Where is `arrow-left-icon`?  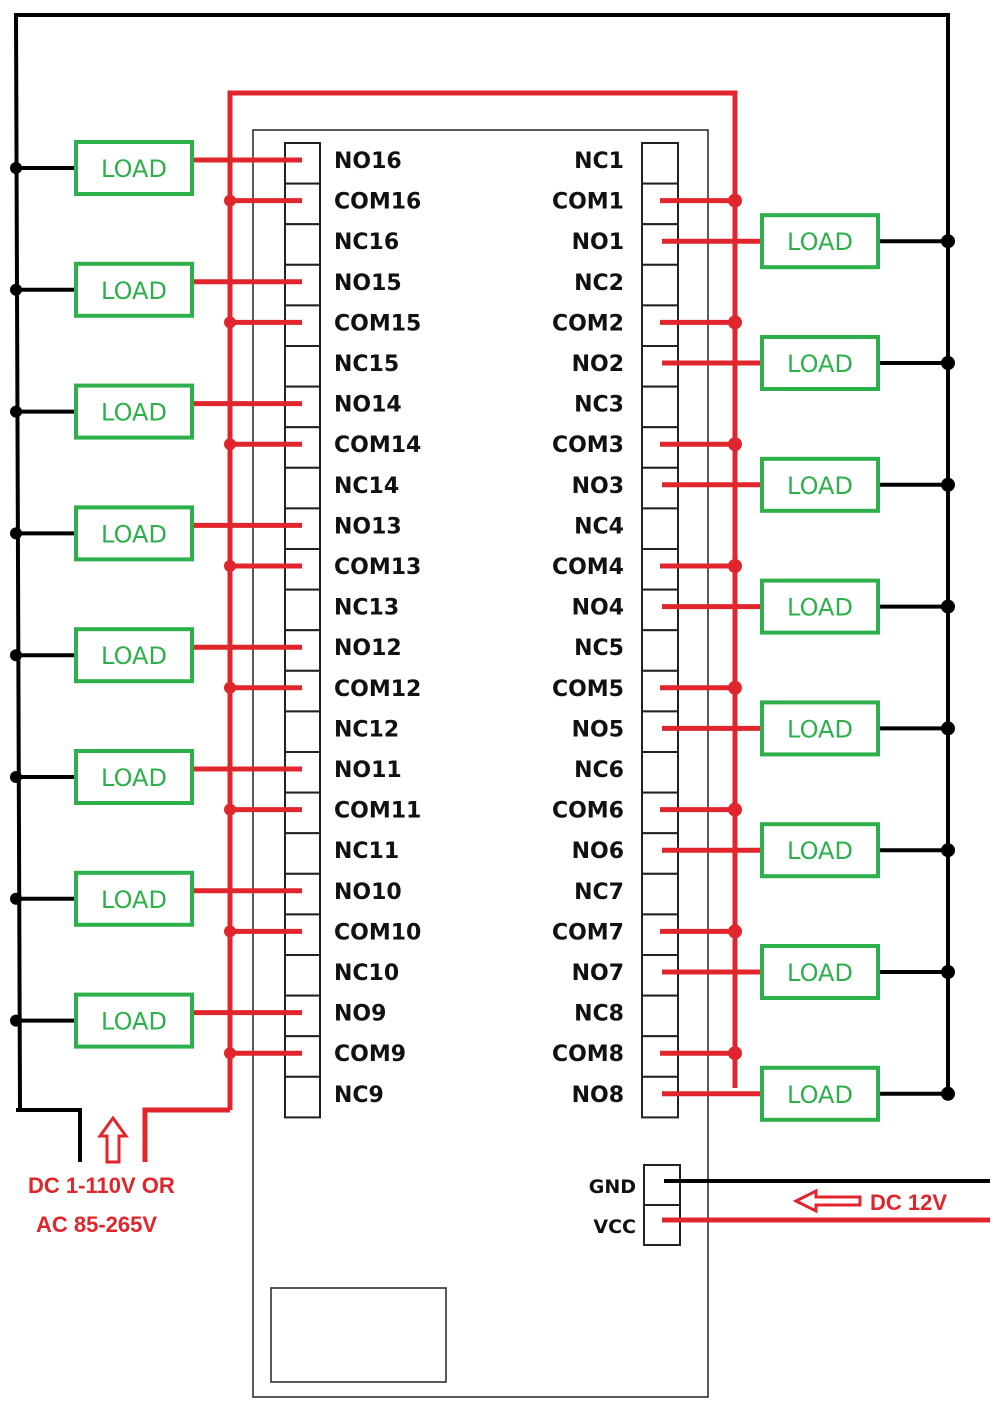 arrow-left-icon is located at coordinates (827, 1201).